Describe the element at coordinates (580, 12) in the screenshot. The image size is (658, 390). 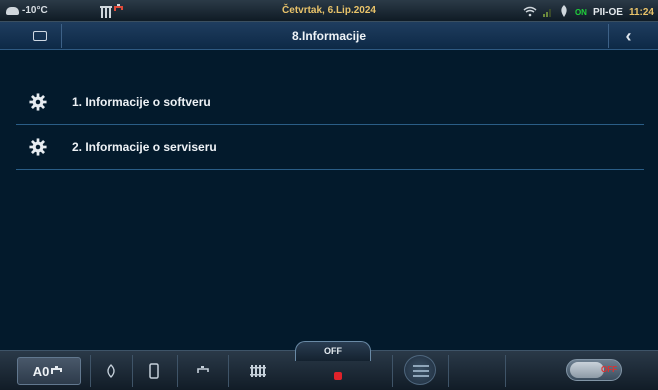
I see `status-on-indicator: ON` at that location.